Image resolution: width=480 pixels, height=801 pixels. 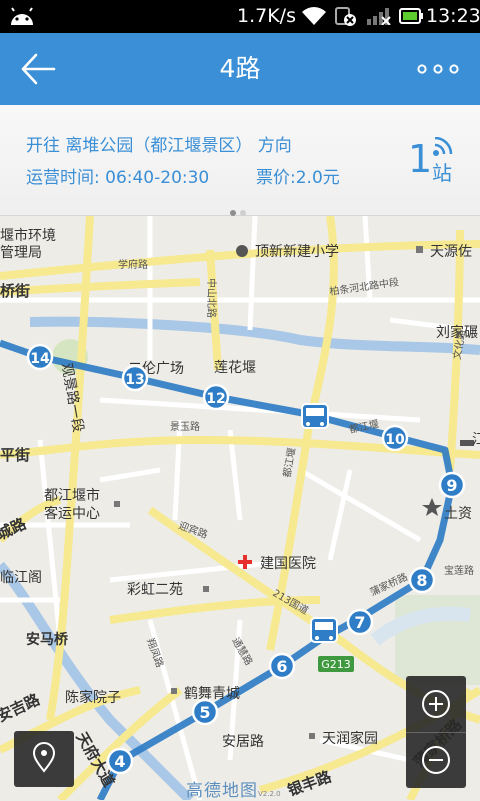 What do you see at coordinates (314, 16) in the screenshot?
I see `wifi-icon` at bounding box center [314, 16].